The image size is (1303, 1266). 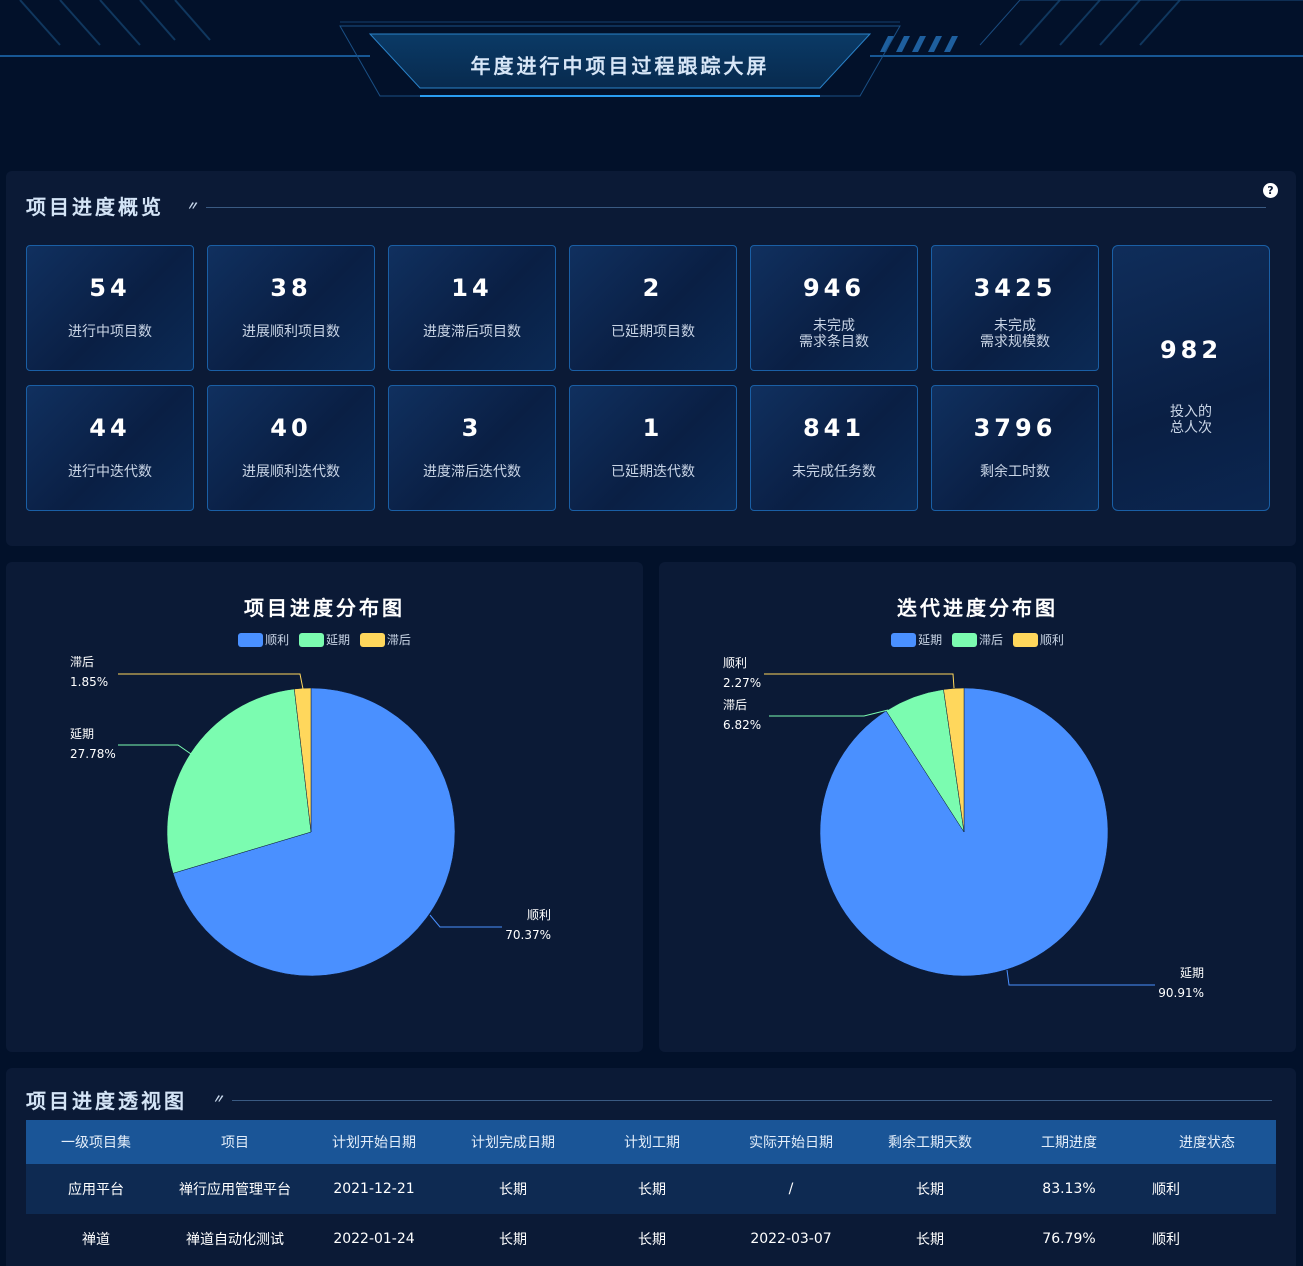 I want to click on column-header: 一级项目集, so click(x=96, y=1142).